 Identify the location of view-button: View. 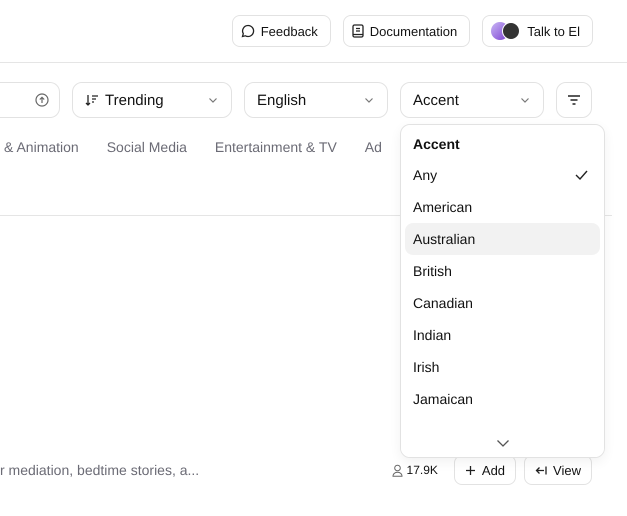
(558, 470).